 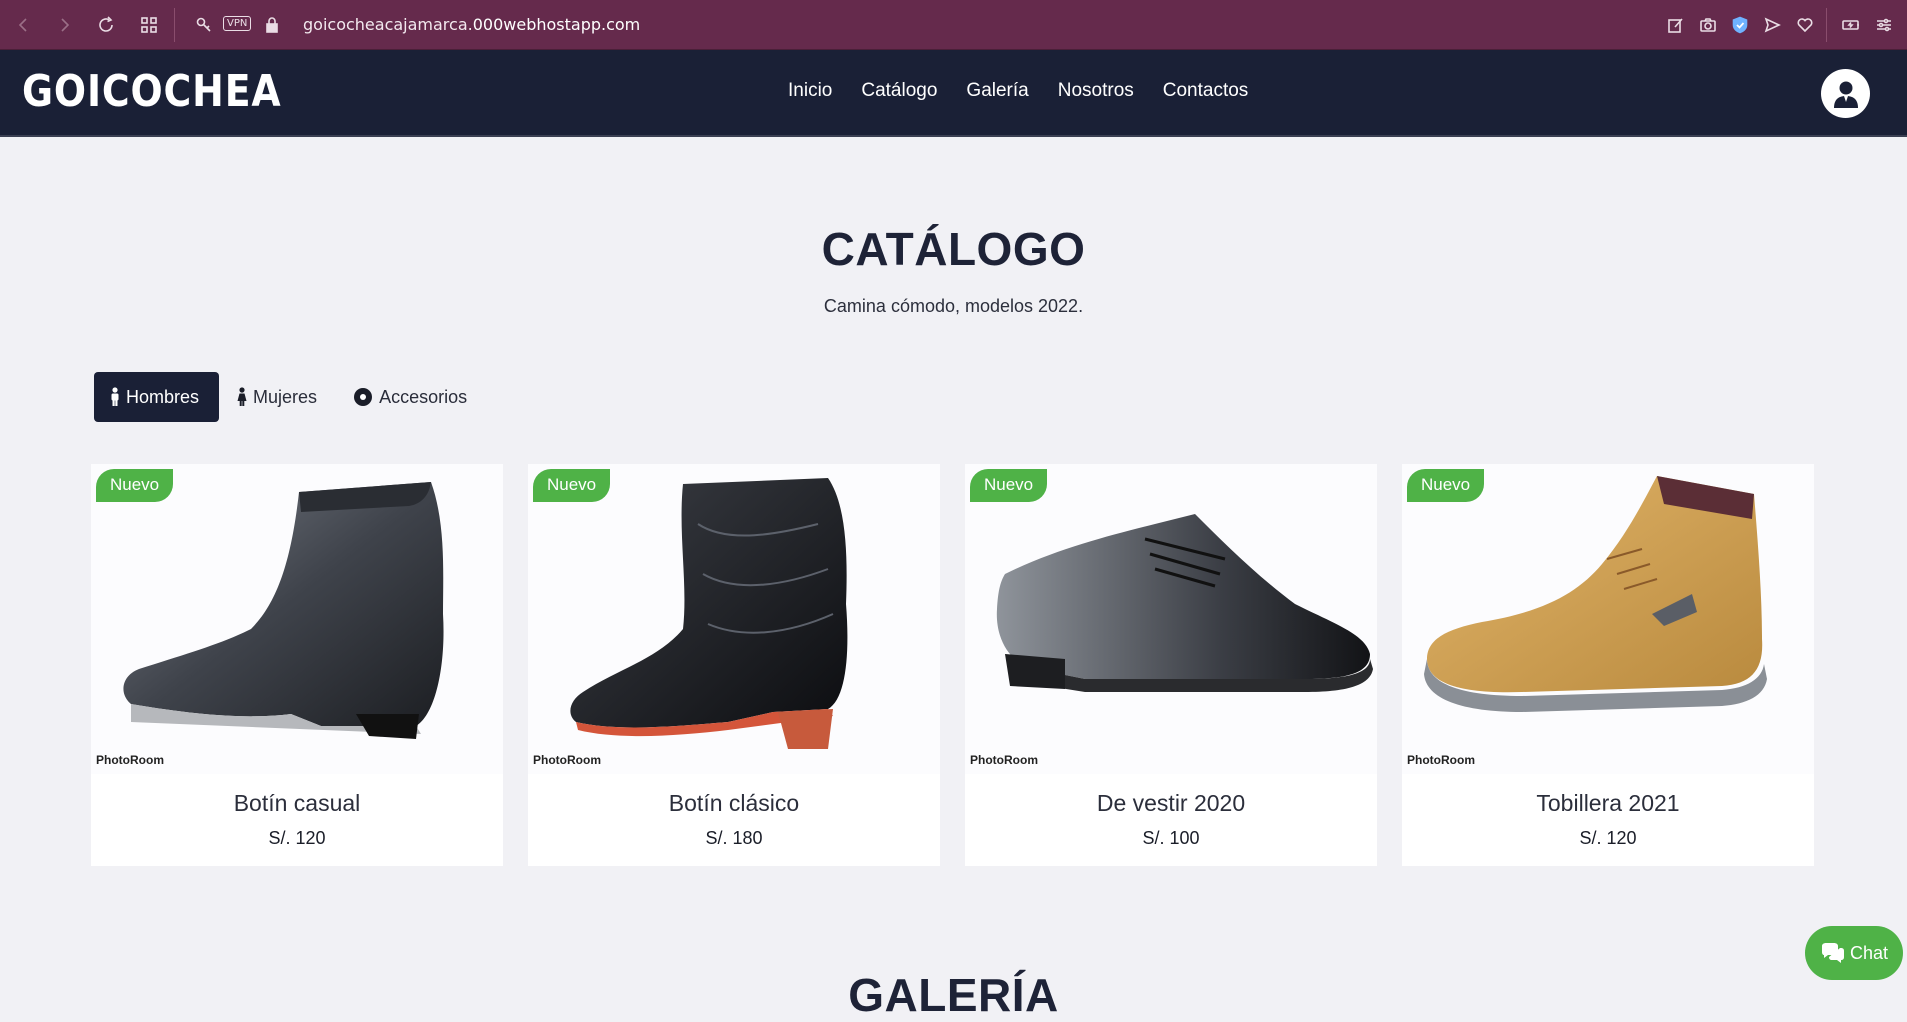 What do you see at coordinates (297, 803) in the screenshot?
I see `product-name: Botín casual` at bounding box center [297, 803].